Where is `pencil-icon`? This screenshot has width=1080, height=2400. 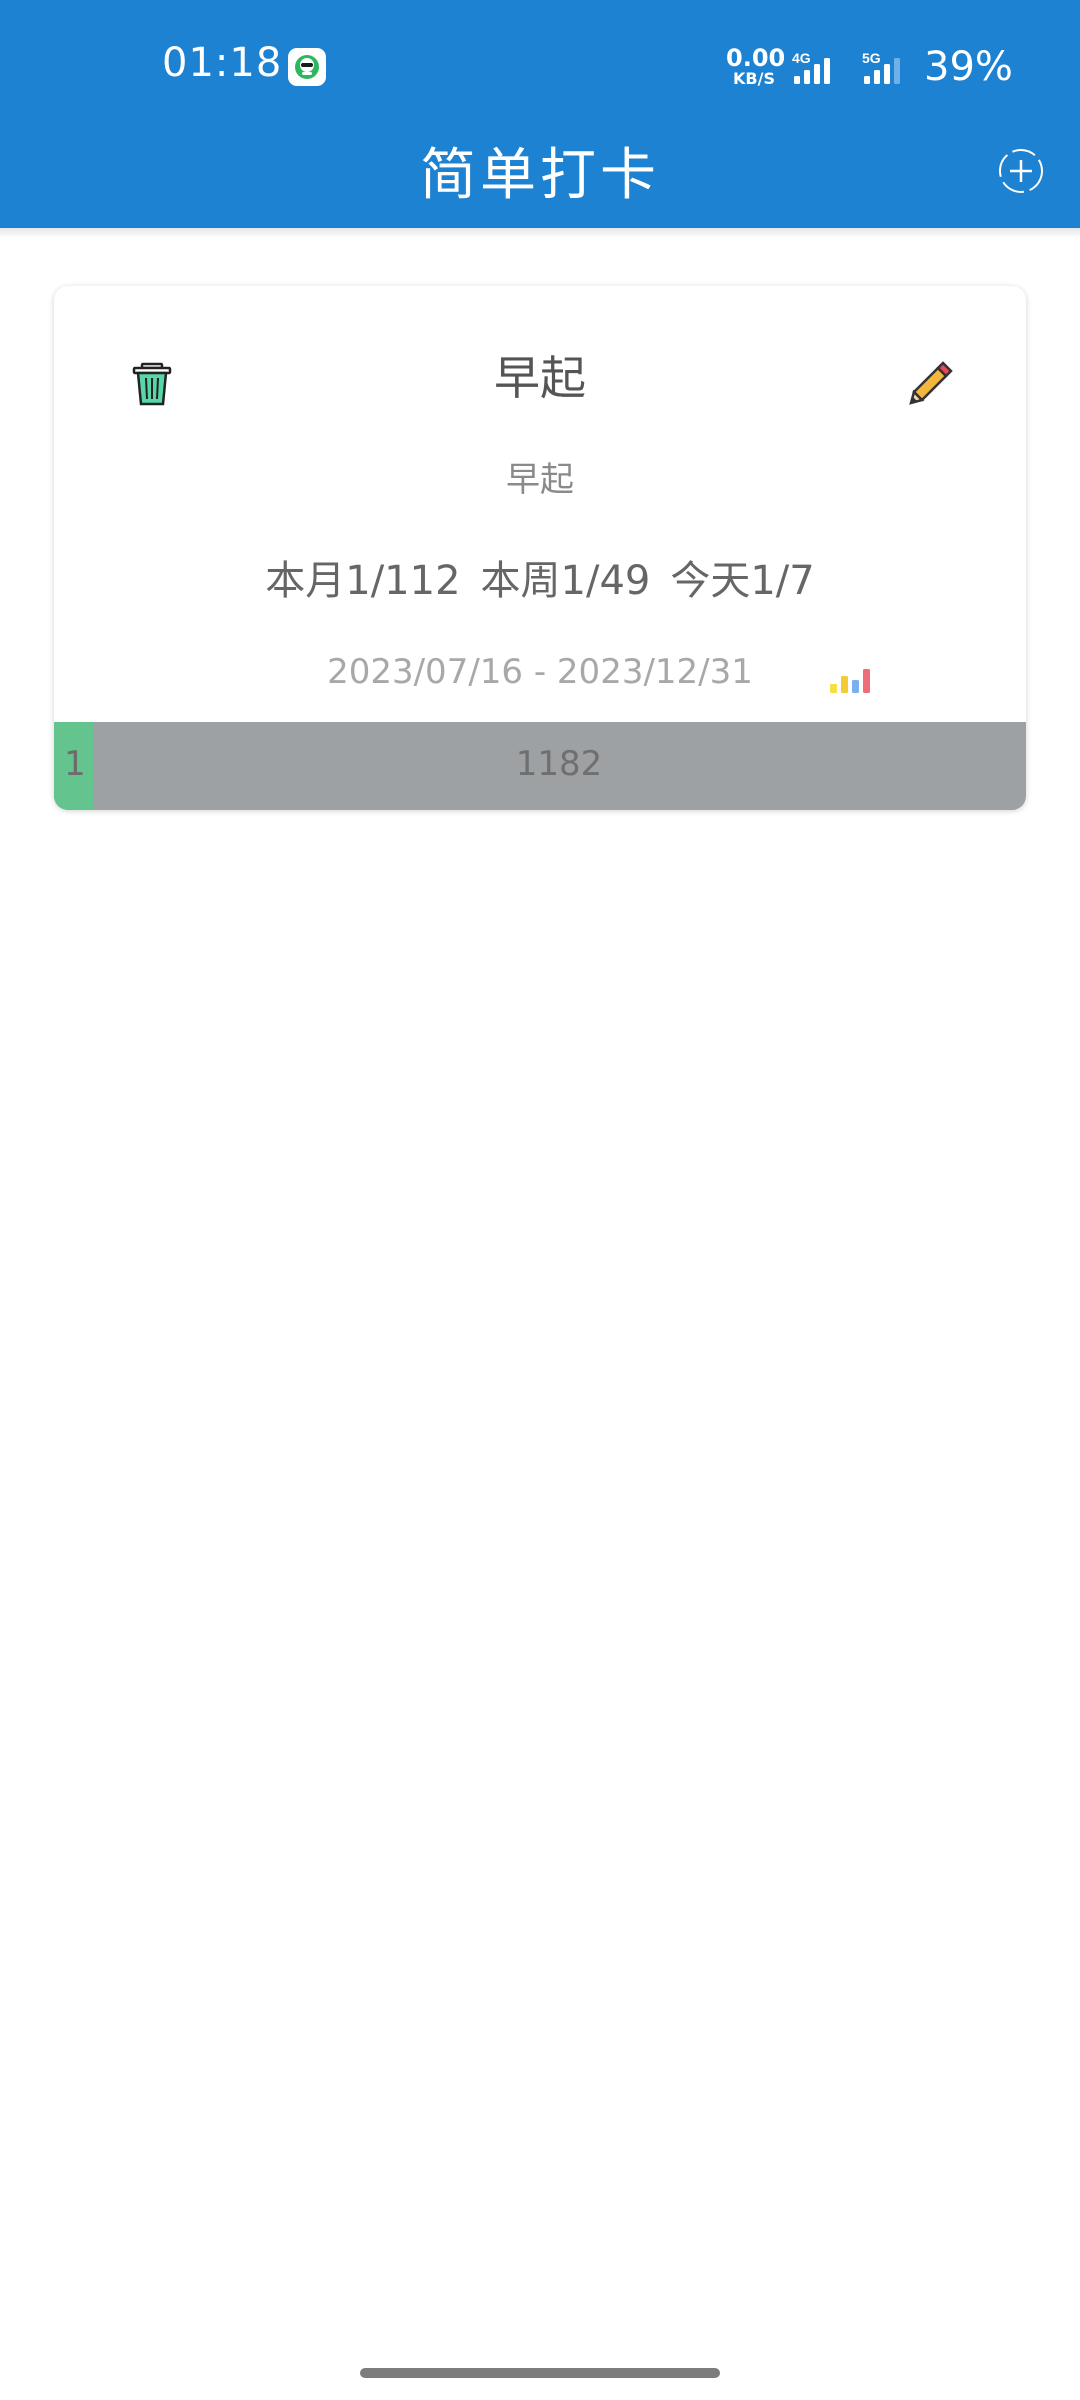
pencil-icon is located at coordinates (931, 383).